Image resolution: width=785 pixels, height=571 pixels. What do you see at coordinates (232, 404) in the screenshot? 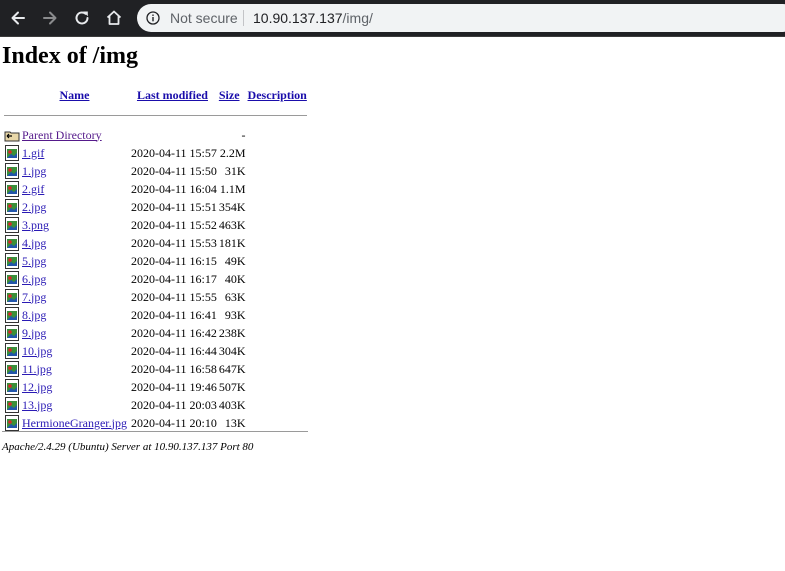
I see `file-size-cell: 403K` at bounding box center [232, 404].